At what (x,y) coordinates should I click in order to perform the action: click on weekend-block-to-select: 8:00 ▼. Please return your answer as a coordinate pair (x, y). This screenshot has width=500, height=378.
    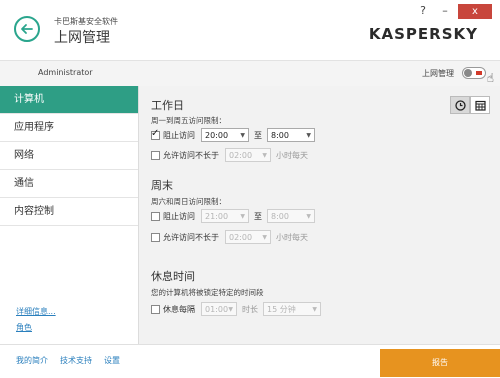
    Looking at the image, I should click on (291, 216).